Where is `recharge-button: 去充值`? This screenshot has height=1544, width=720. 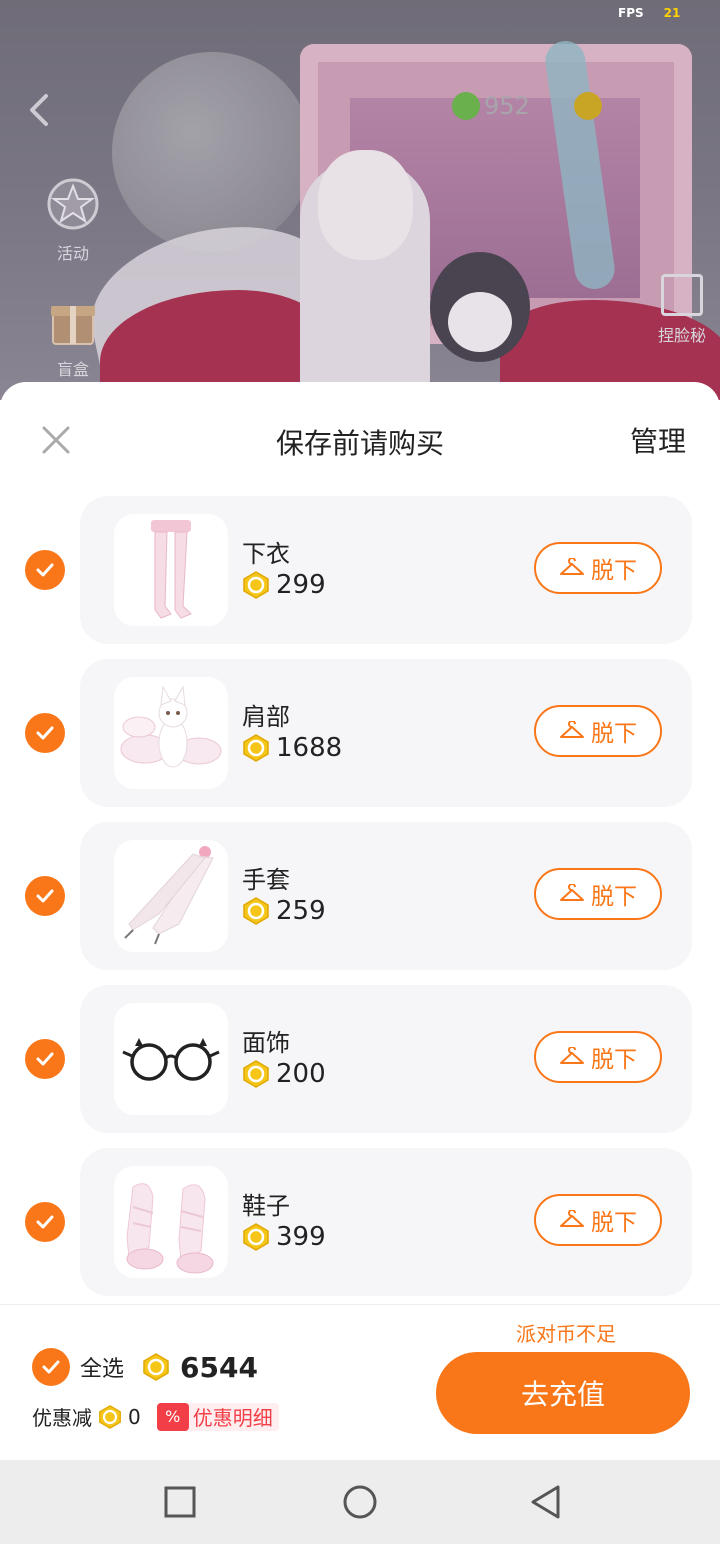 recharge-button: 去充值 is located at coordinates (563, 1393).